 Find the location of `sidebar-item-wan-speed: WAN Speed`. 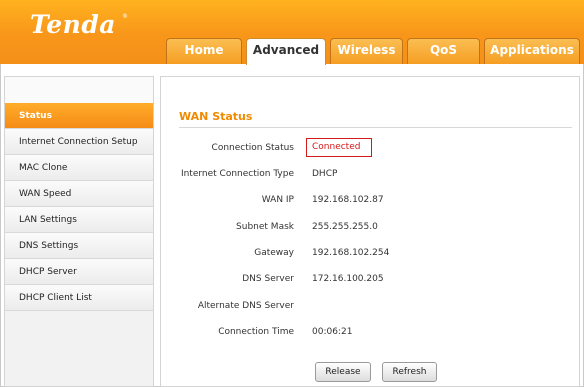

sidebar-item-wan-speed: WAN Speed is located at coordinates (79, 194).